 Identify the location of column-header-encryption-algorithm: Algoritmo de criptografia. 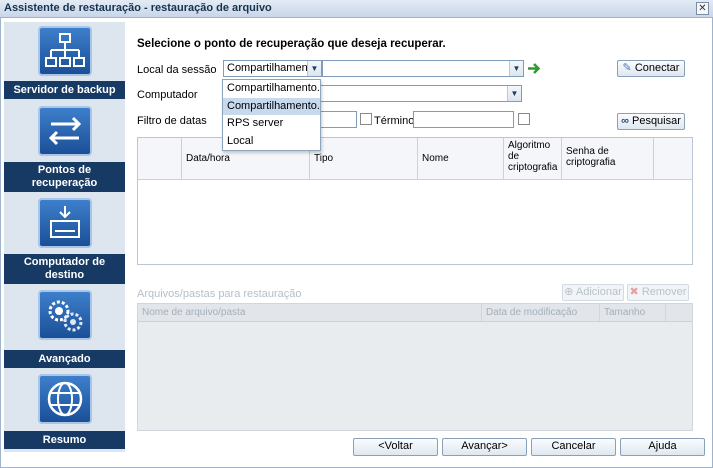
(532, 158).